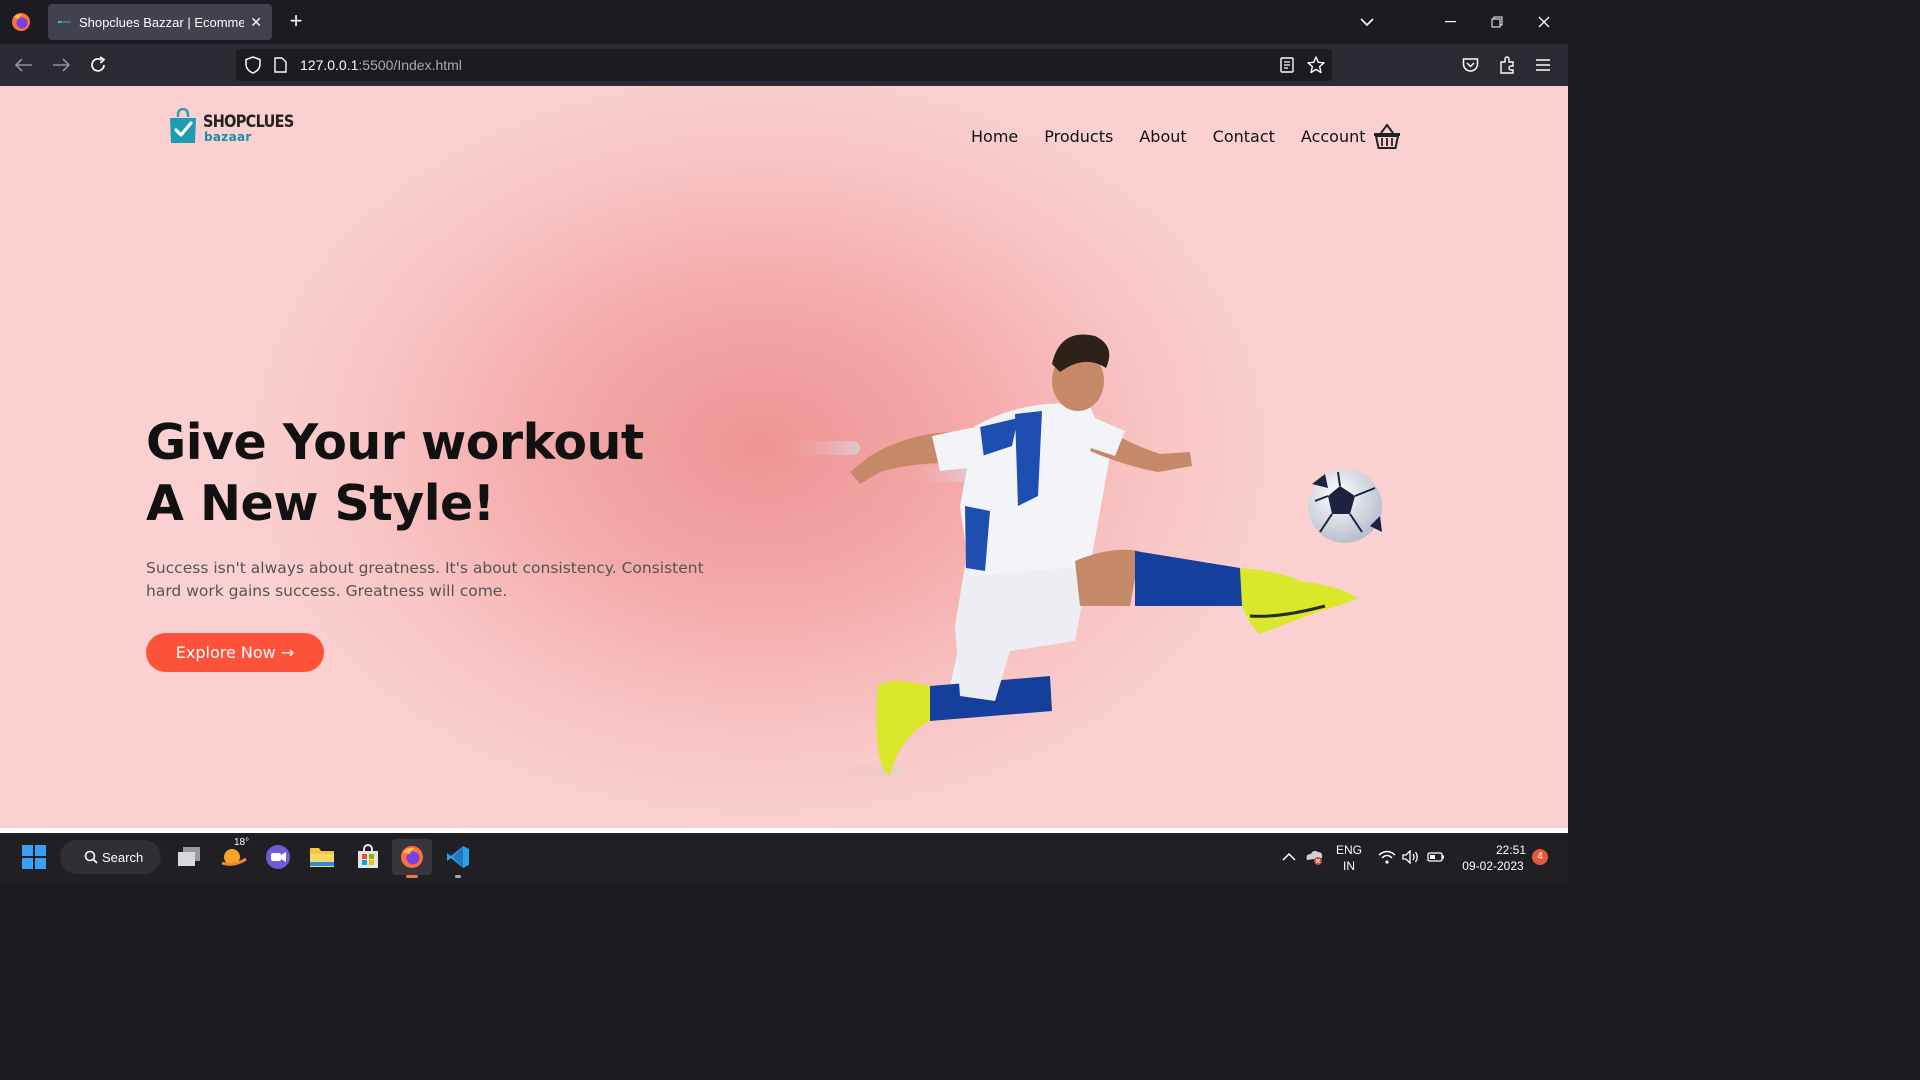 The width and height of the screenshot is (1920, 1080). I want to click on tab-close-icon: ✕, so click(256, 22).